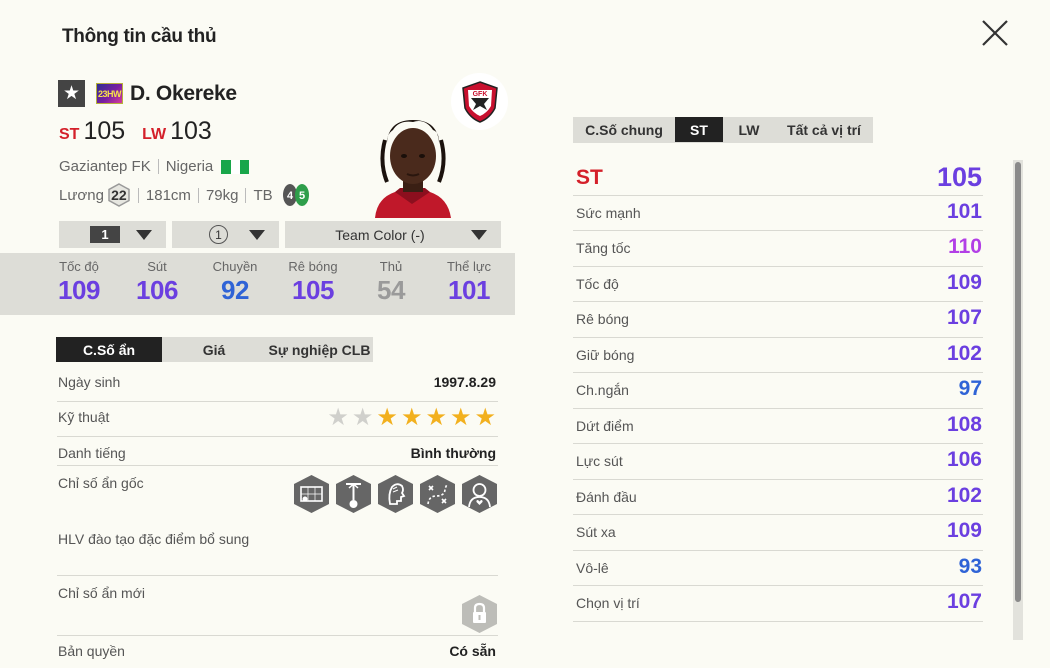 This screenshot has height=668, width=1050. Describe the element at coordinates (1018, 382) in the screenshot. I see `scrollbar-thumb` at that location.